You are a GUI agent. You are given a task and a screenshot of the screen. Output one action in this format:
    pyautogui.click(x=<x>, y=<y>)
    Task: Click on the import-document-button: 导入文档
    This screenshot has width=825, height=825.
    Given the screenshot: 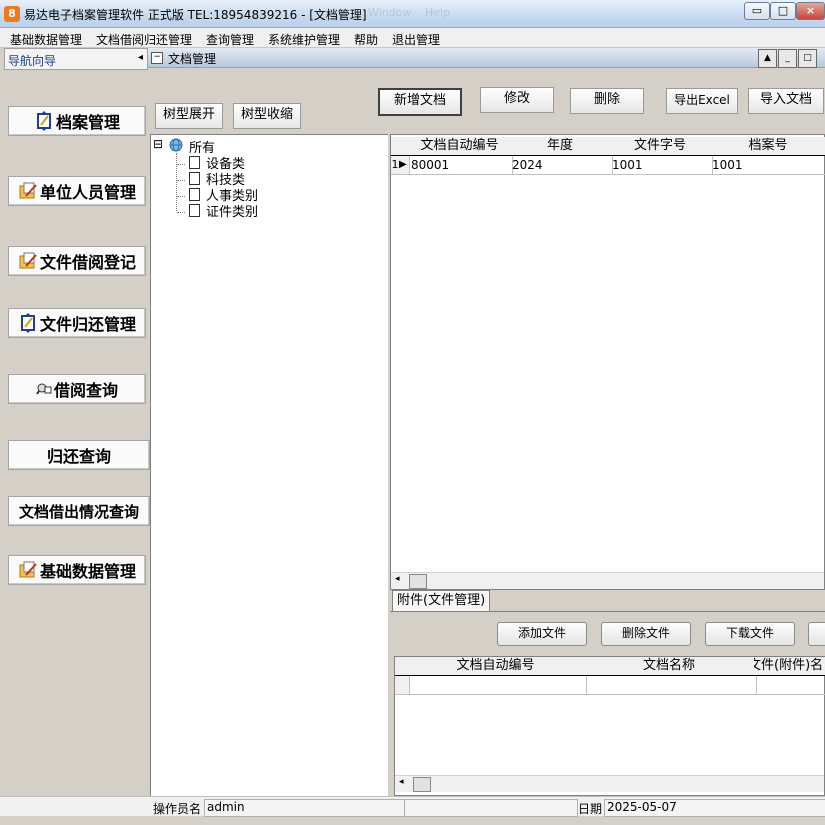 What is the action you would take?
    pyautogui.click(x=786, y=101)
    